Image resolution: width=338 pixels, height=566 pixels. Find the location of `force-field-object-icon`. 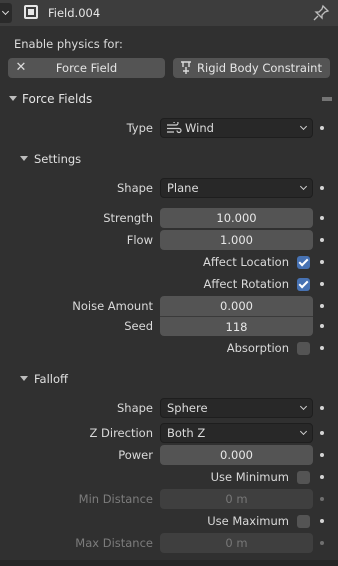

force-field-object-icon is located at coordinates (31, 12).